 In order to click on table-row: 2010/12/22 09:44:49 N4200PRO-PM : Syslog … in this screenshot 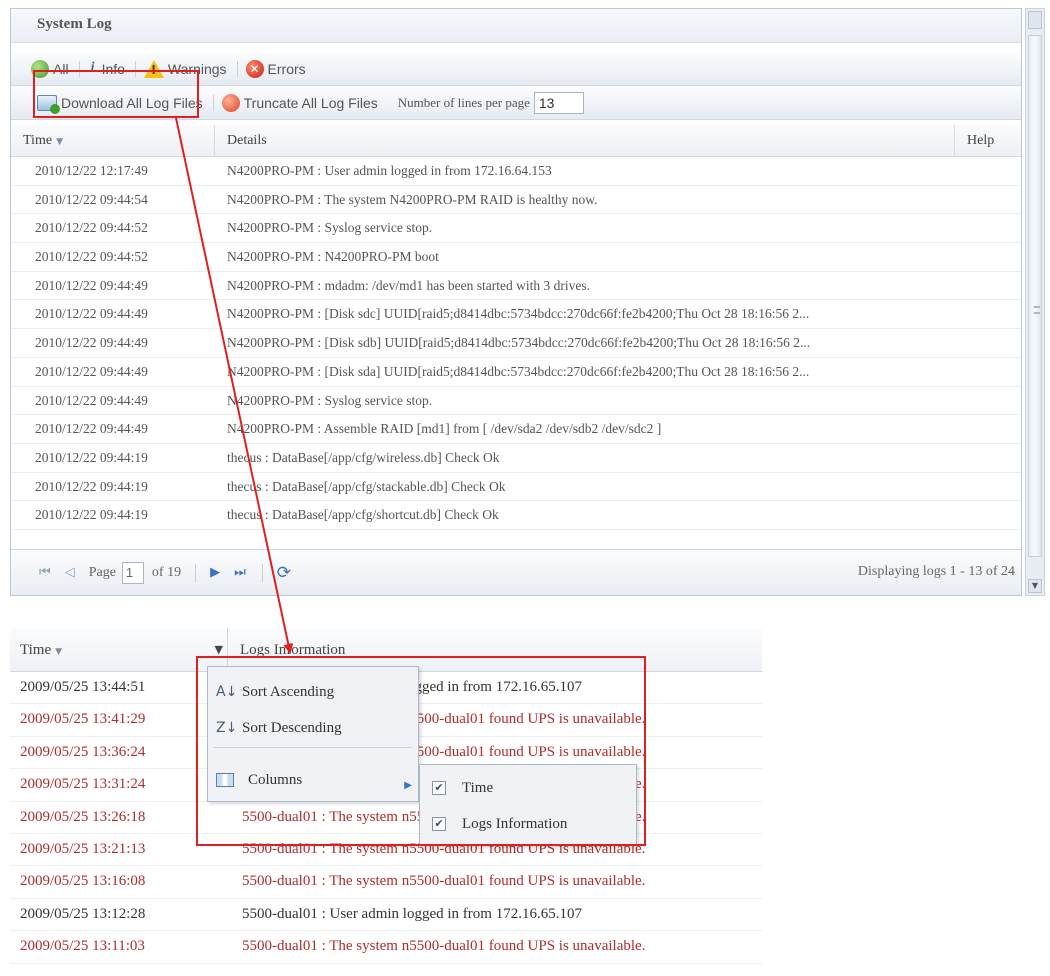, I will do `click(516, 401)`.